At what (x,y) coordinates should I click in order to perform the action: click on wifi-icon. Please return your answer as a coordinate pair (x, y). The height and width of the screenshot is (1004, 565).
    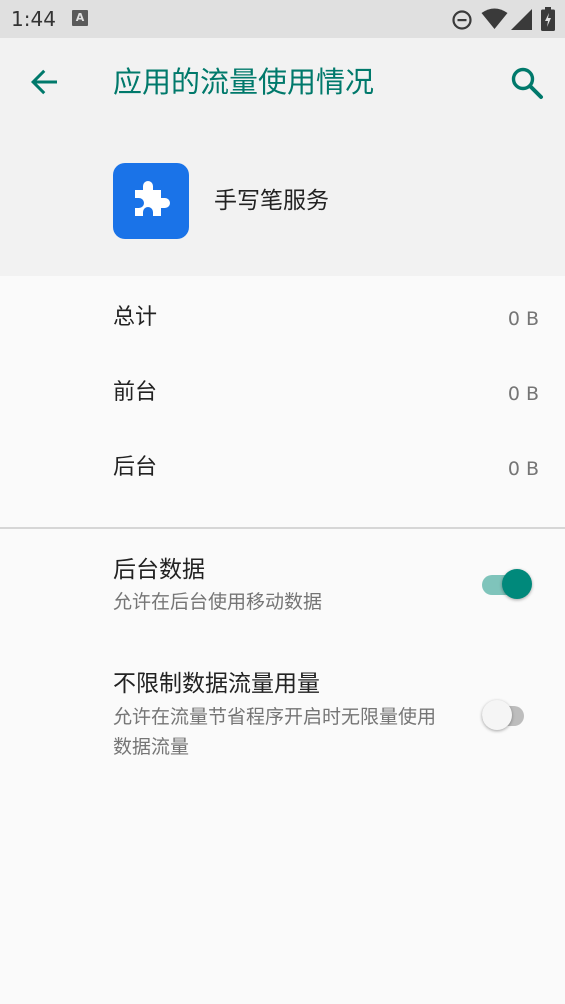
    Looking at the image, I should click on (494, 18).